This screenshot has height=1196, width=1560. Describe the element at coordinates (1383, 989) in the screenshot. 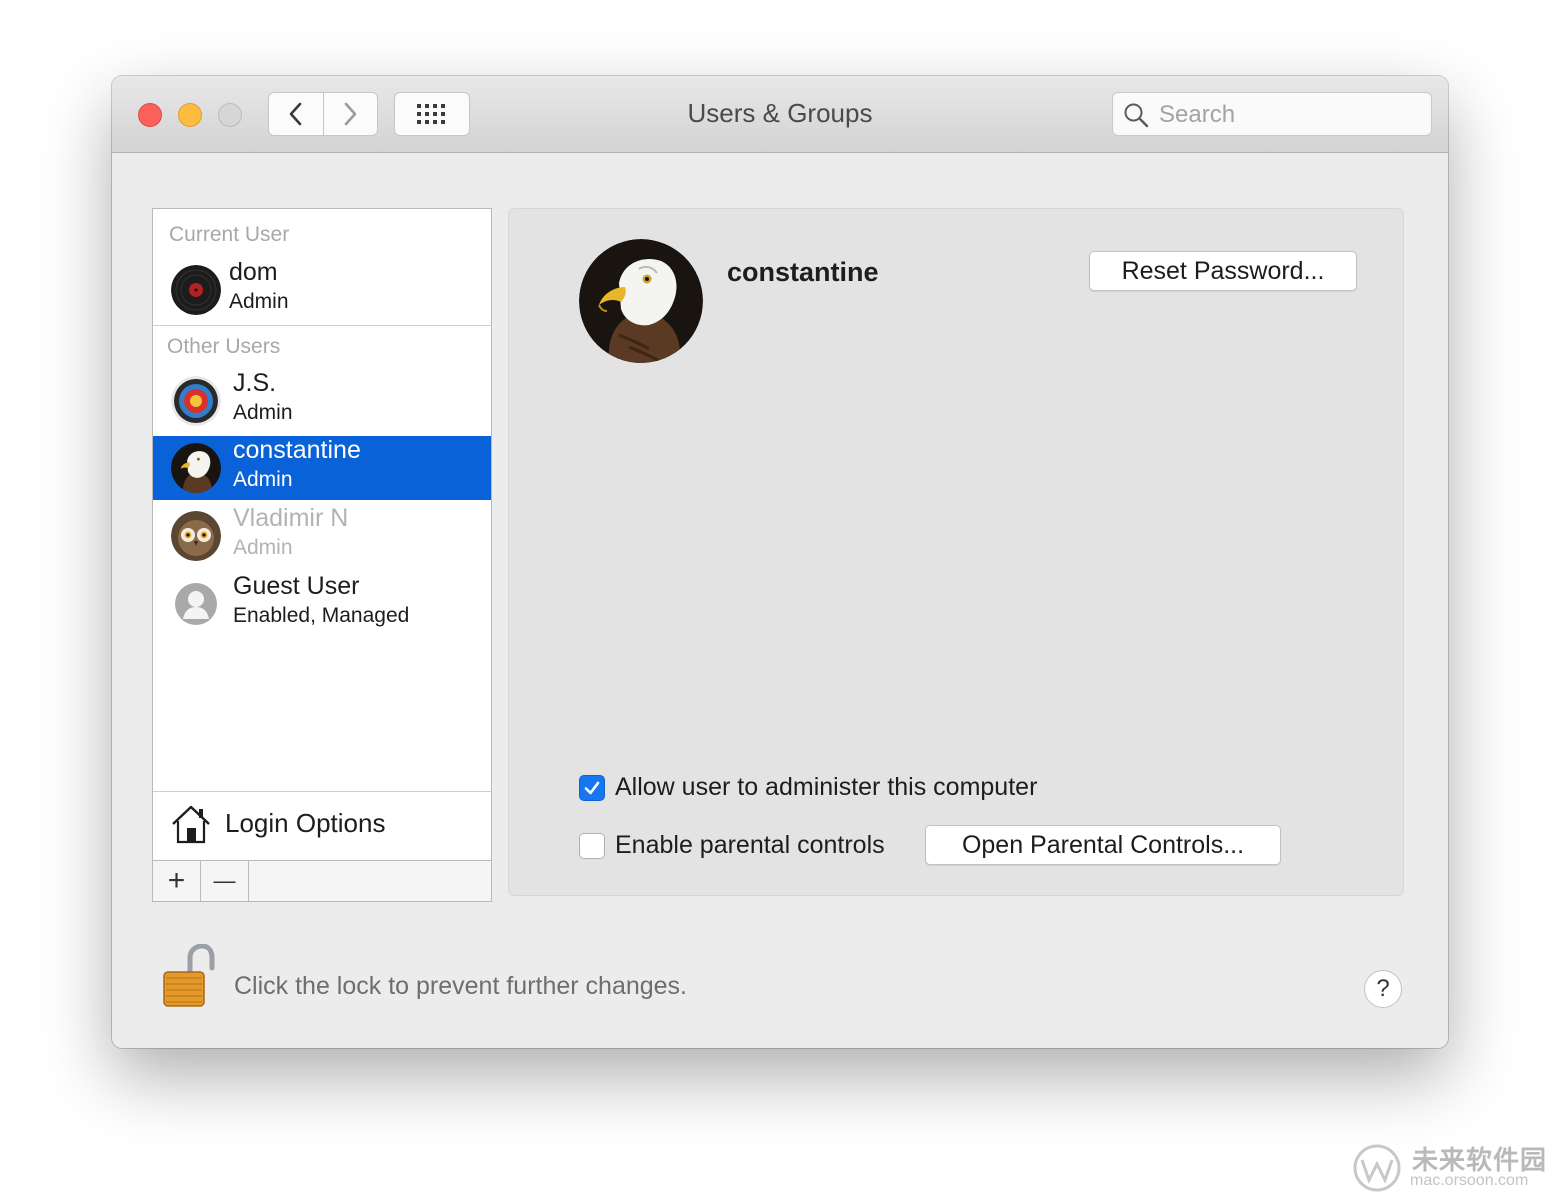

I see `help-button: ?` at that location.